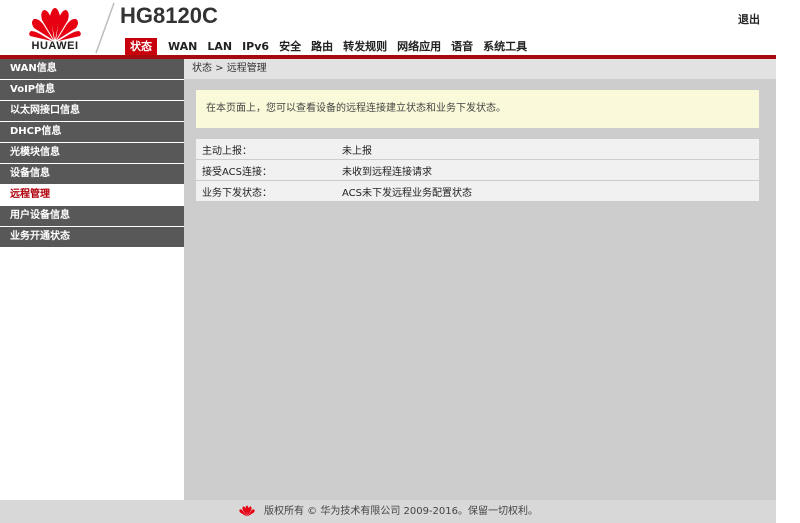 The height and width of the screenshot is (523, 800). I want to click on nav-tab: IPv6, so click(255, 46).